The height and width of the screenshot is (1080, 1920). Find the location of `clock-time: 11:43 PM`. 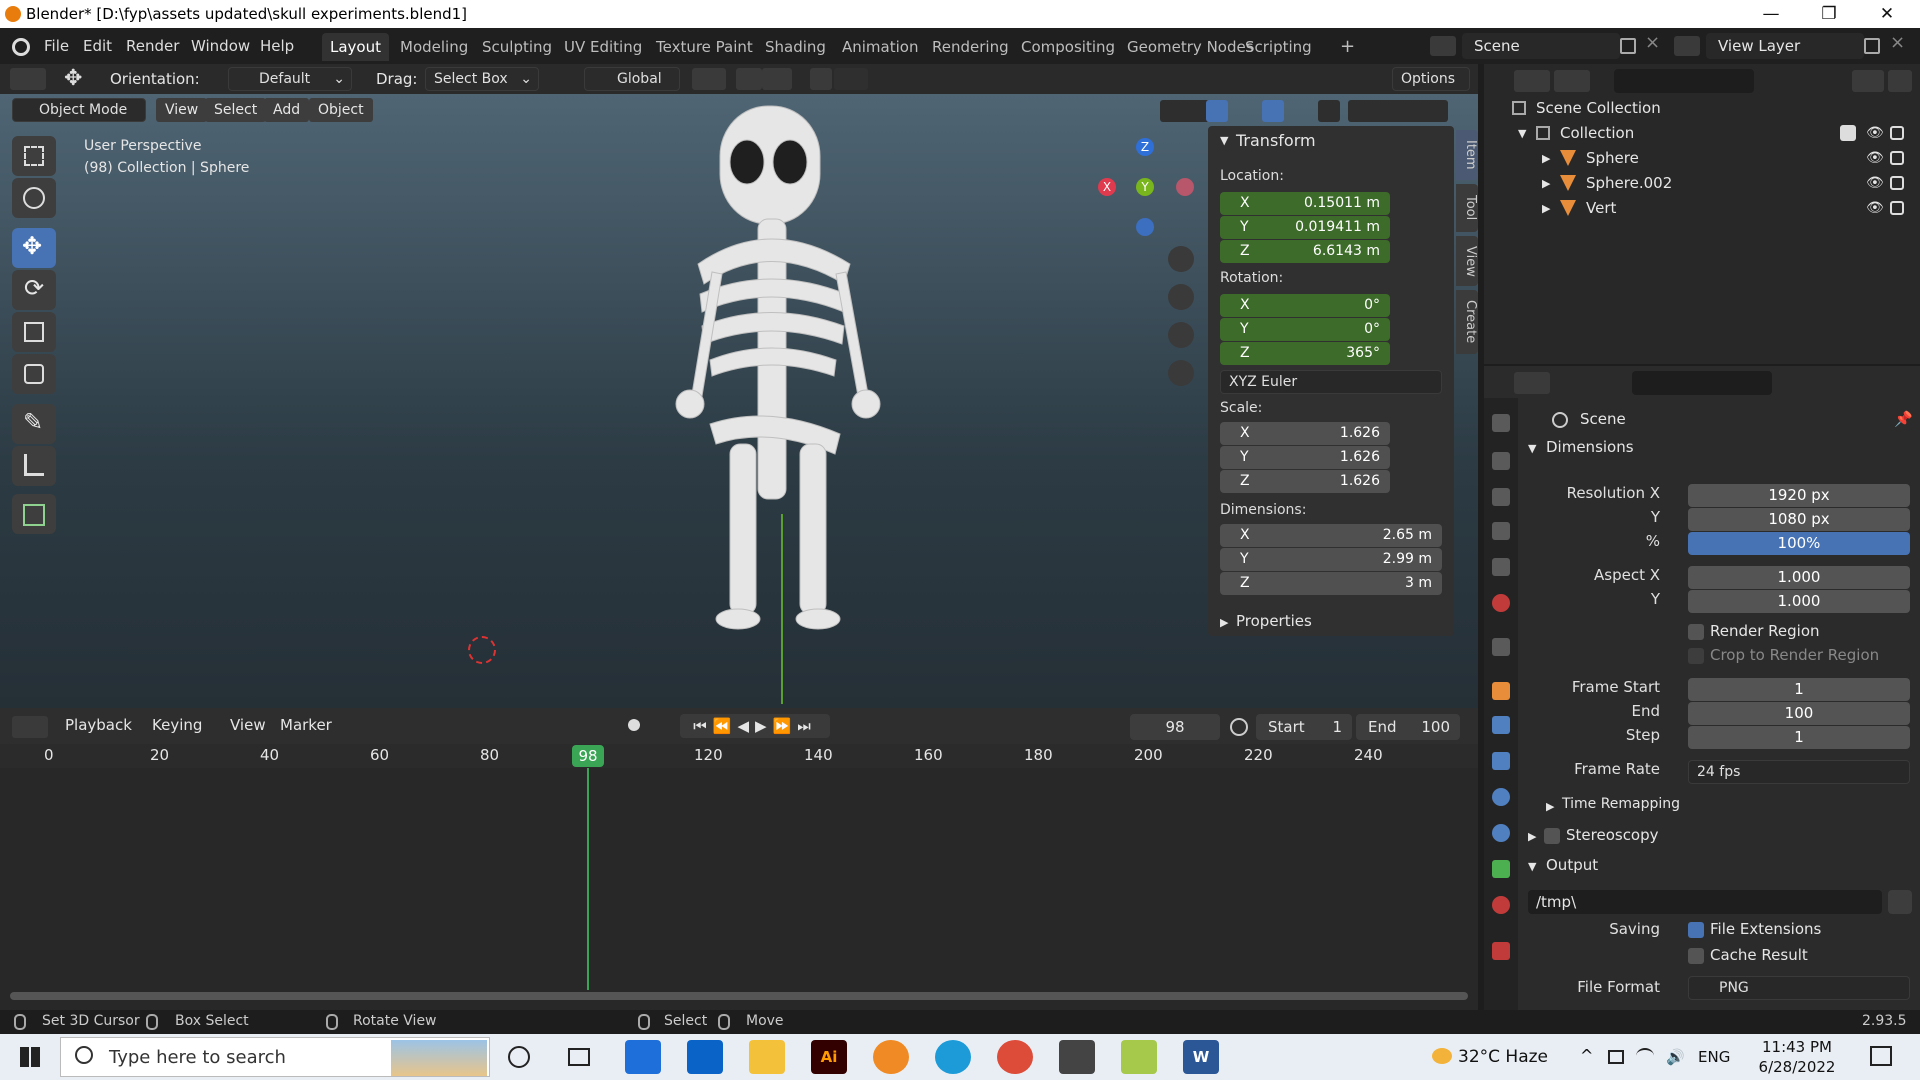

clock-time: 11:43 PM is located at coordinates (1797, 1047).